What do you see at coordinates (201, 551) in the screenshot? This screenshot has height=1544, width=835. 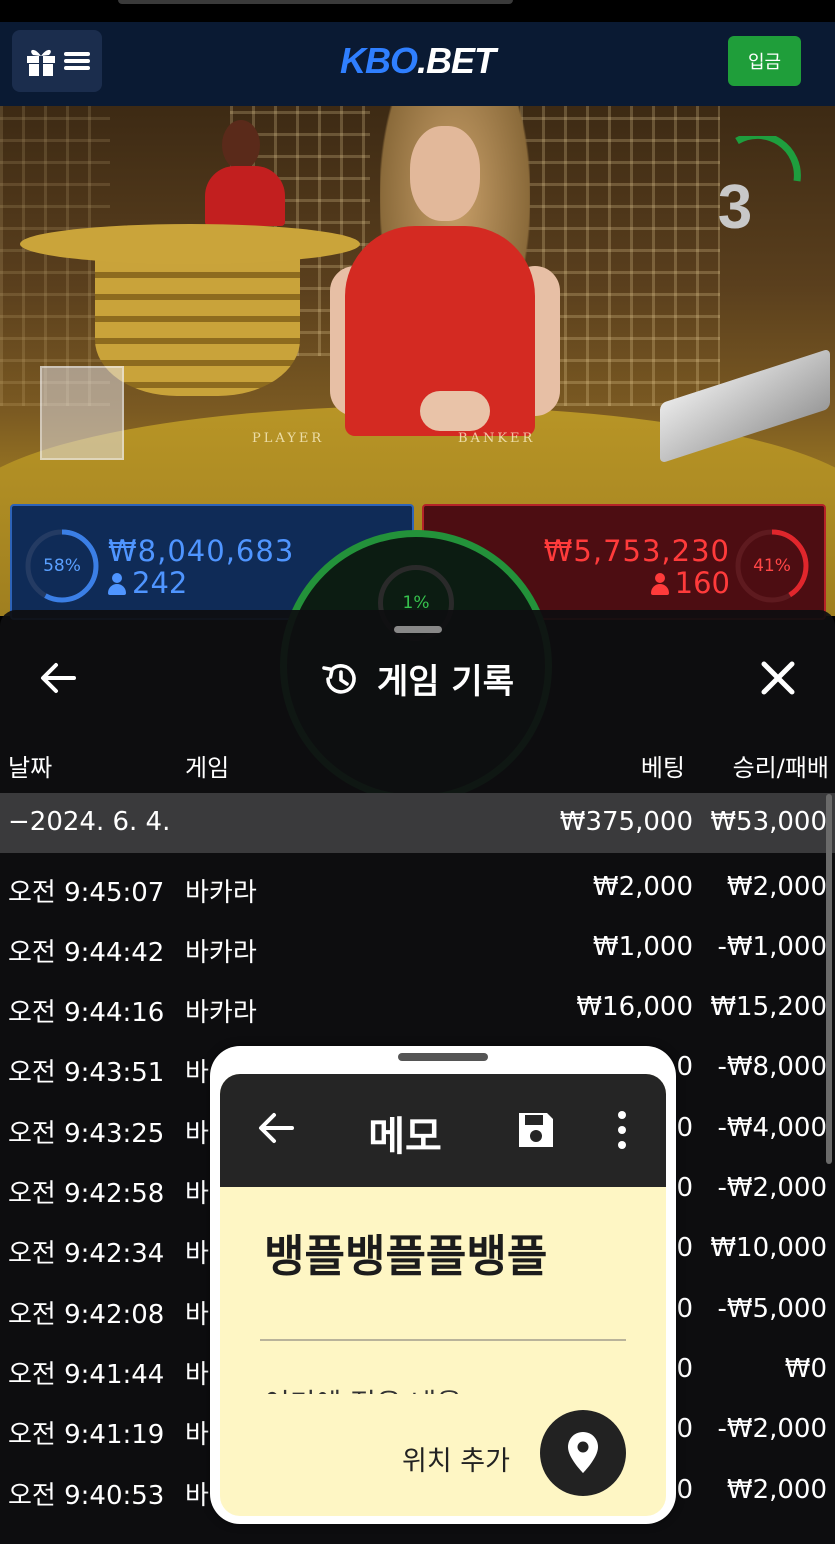 I see `player-bet-amount: ₩8,040,683` at bounding box center [201, 551].